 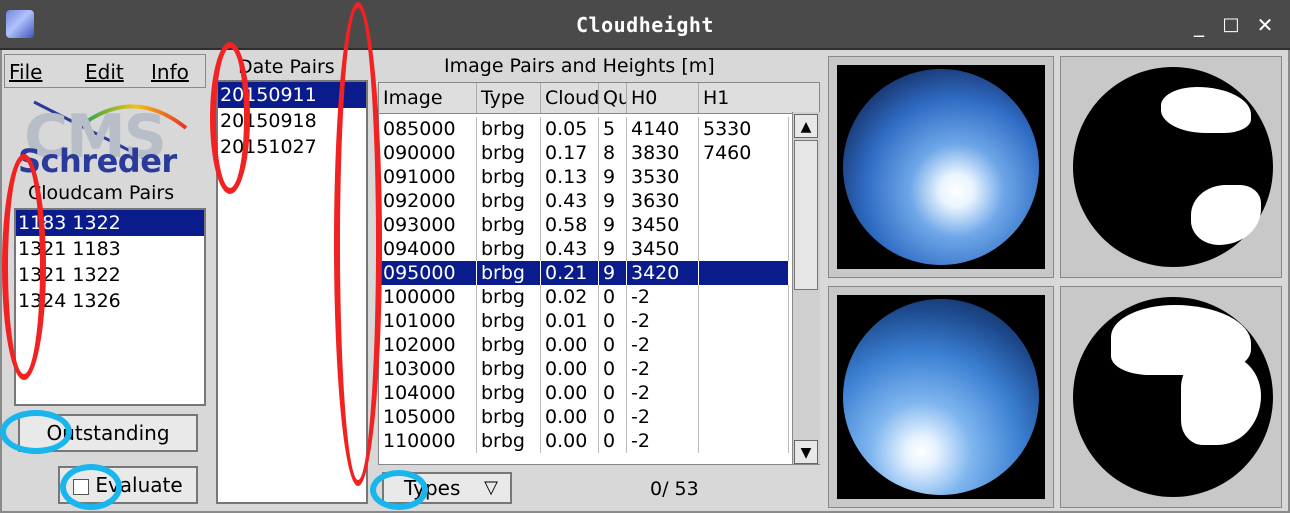 I want to click on table-cell: 3630, so click(x=663, y=201).